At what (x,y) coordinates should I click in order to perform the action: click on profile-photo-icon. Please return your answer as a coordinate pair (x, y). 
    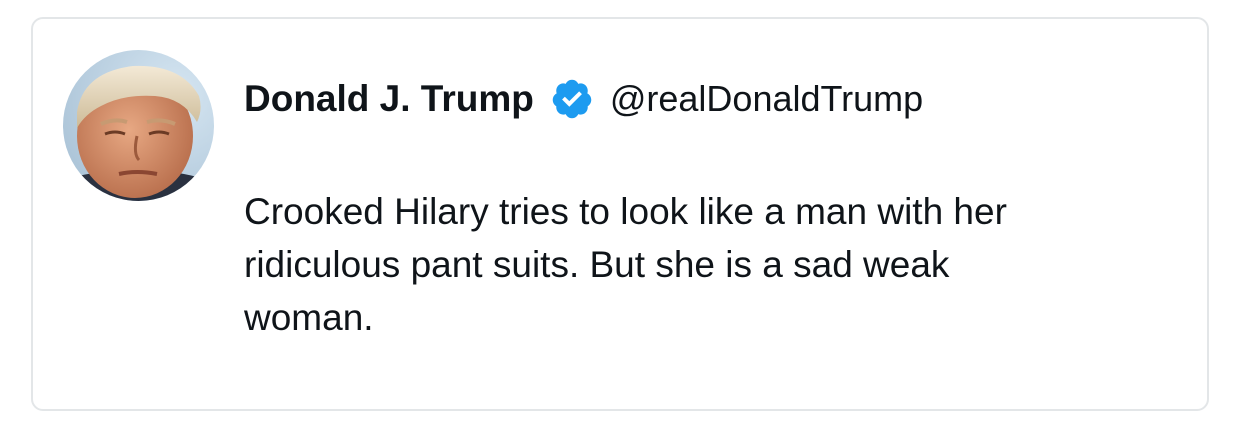
    Looking at the image, I should click on (138, 125).